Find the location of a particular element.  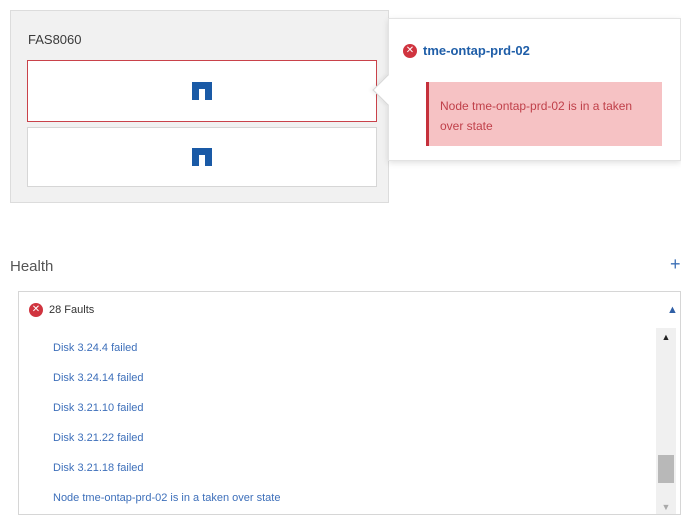

scrollbar-thumb is located at coordinates (666, 469).